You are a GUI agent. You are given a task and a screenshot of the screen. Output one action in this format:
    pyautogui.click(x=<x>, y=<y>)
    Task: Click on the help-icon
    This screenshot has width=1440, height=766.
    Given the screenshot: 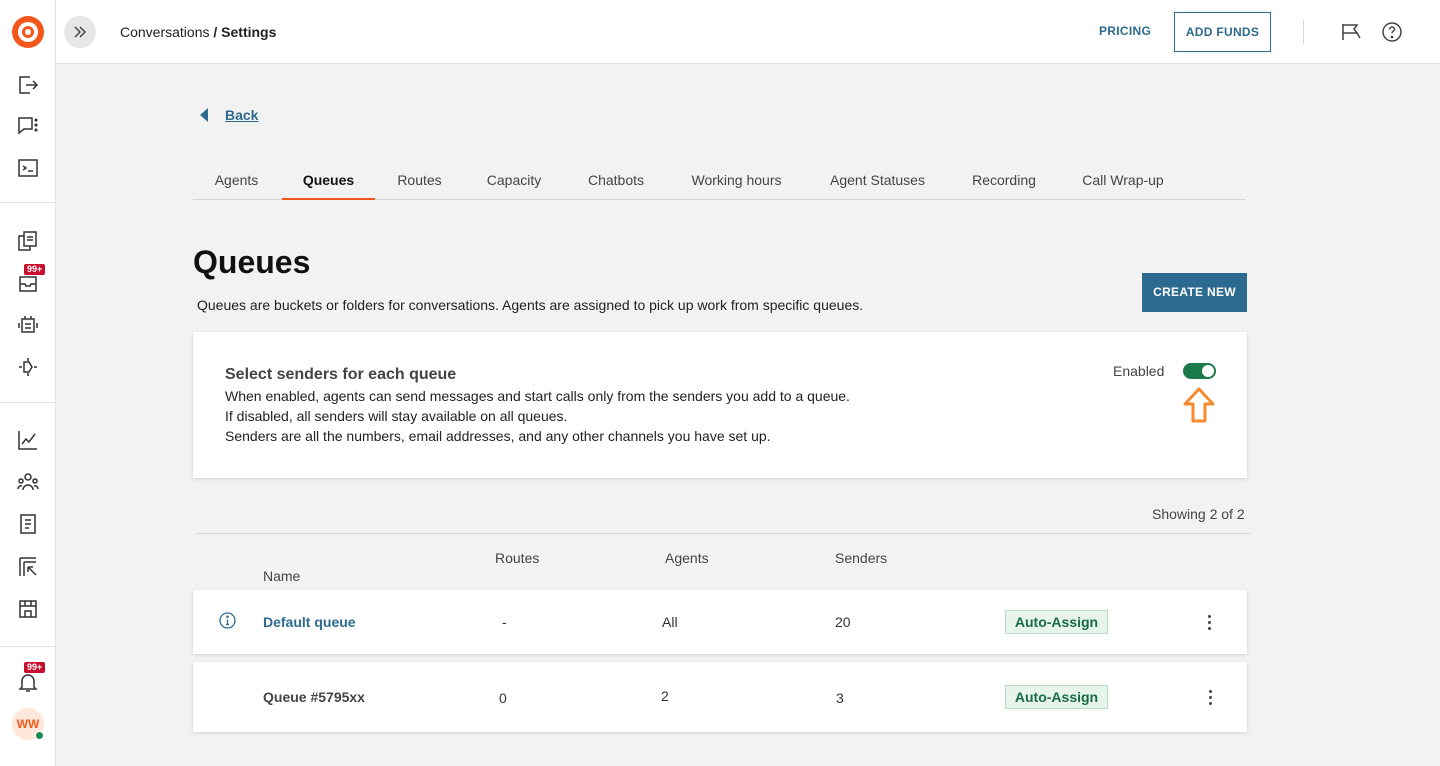 What is the action you would take?
    pyautogui.click(x=1392, y=32)
    